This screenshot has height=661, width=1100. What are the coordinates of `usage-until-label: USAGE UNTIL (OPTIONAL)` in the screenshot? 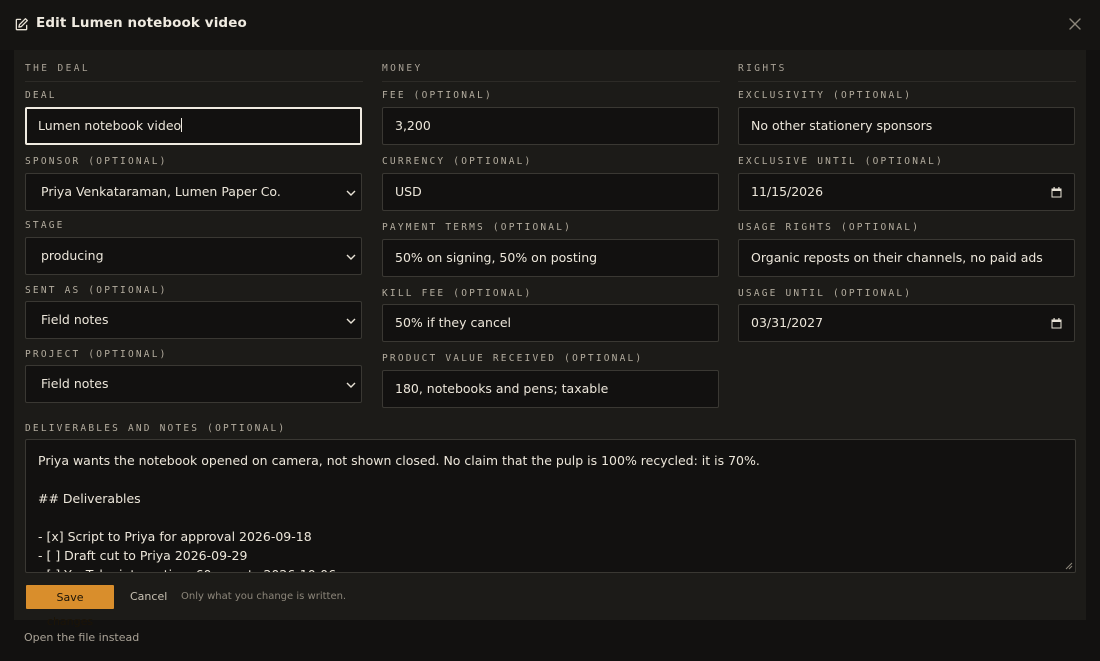 It's located at (825, 293).